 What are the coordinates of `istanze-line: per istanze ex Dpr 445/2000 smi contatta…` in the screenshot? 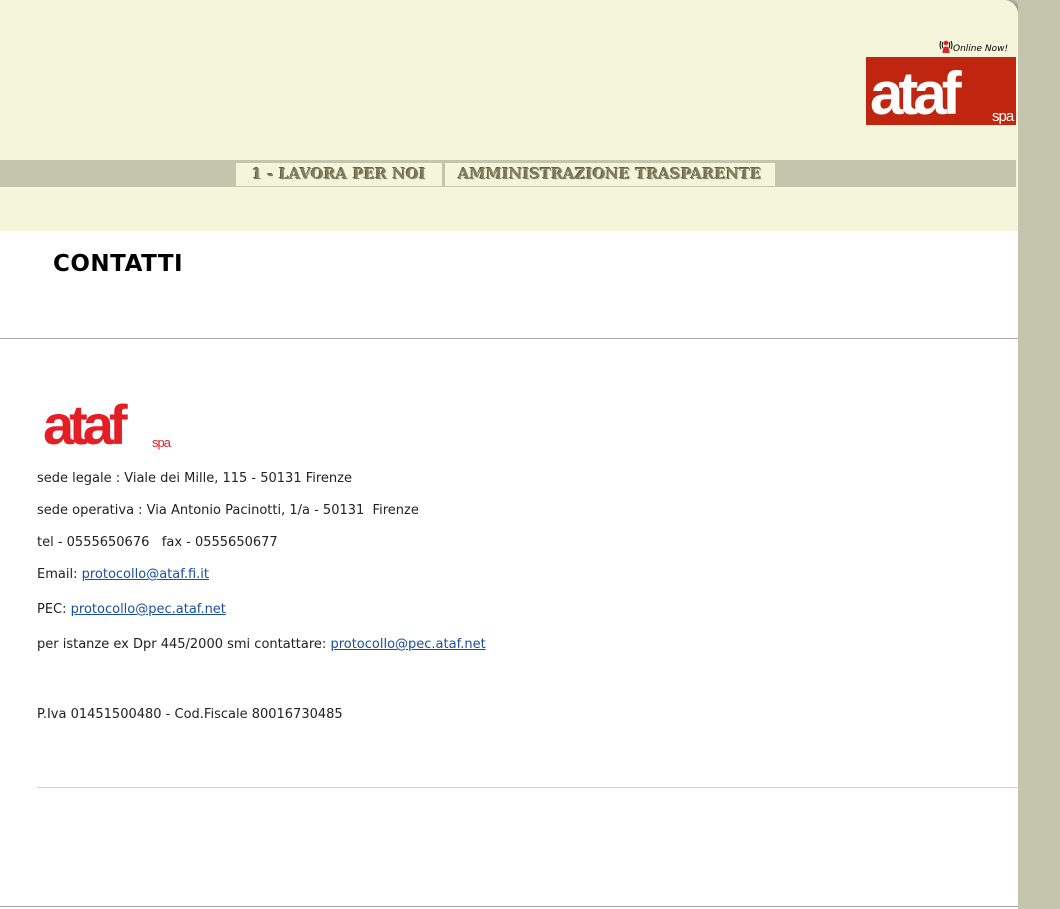 It's located at (261, 644).